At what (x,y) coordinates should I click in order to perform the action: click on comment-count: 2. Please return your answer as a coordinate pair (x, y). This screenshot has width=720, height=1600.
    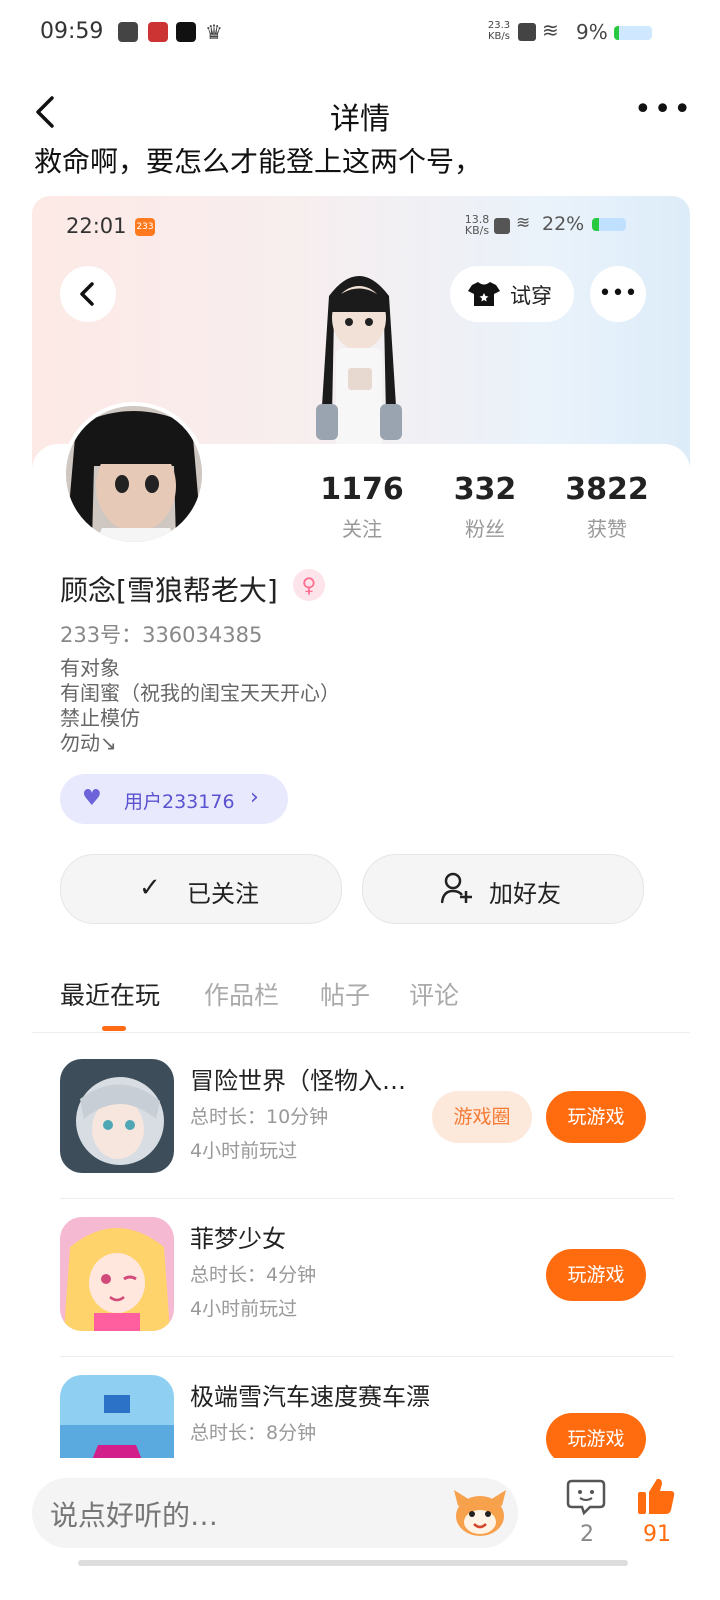
    Looking at the image, I should click on (587, 1534).